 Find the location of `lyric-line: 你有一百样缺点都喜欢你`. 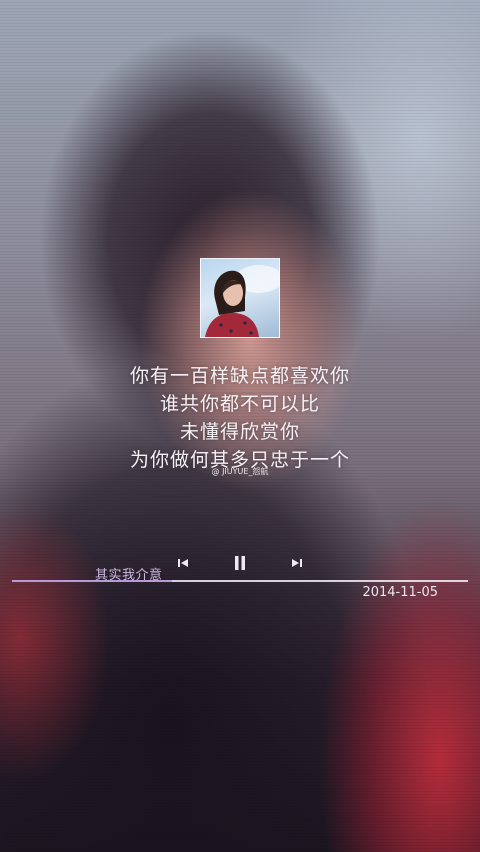

lyric-line: 你有一百样缺点都喜欢你 is located at coordinates (239, 376).